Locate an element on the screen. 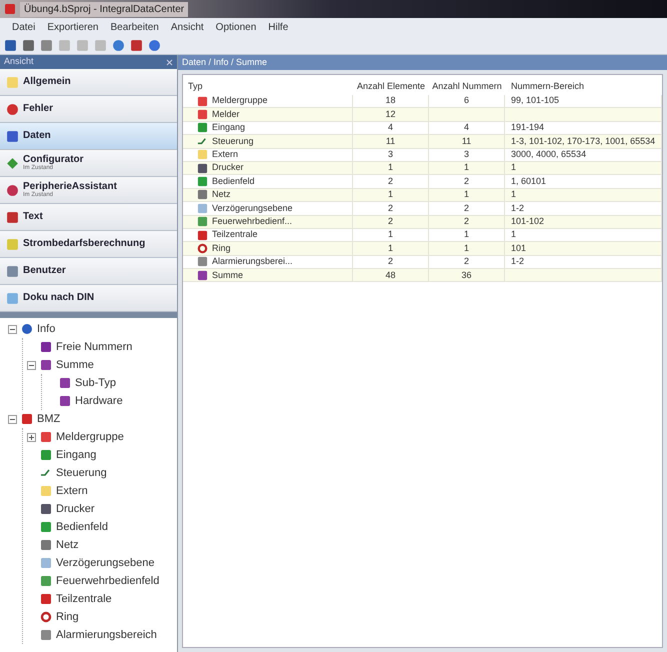 The width and height of the screenshot is (667, 652). menu-item: Bearbeiten is located at coordinates (134, 27).